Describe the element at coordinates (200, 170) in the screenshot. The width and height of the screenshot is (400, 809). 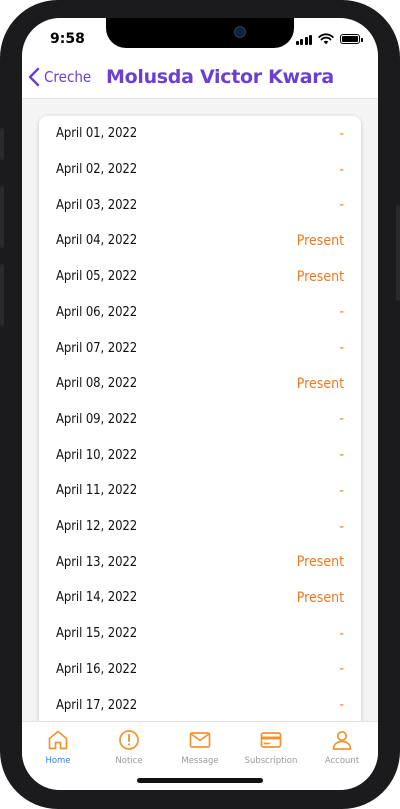
I see `attendance-row: April 02, 2022 -` at that location.